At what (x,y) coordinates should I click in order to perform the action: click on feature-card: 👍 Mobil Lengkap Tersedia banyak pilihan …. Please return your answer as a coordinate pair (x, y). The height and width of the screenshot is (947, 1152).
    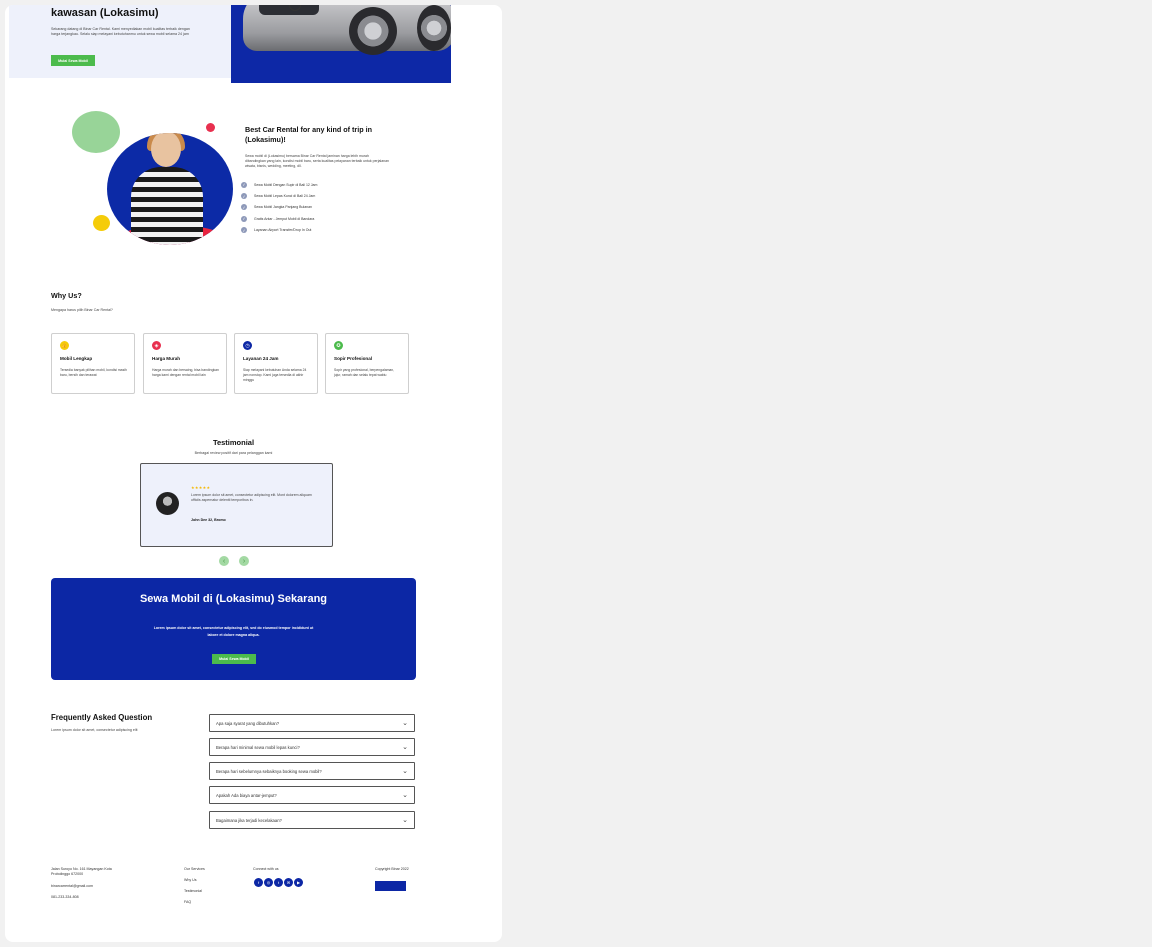
    Looking at the image, I should click on (93, 363).